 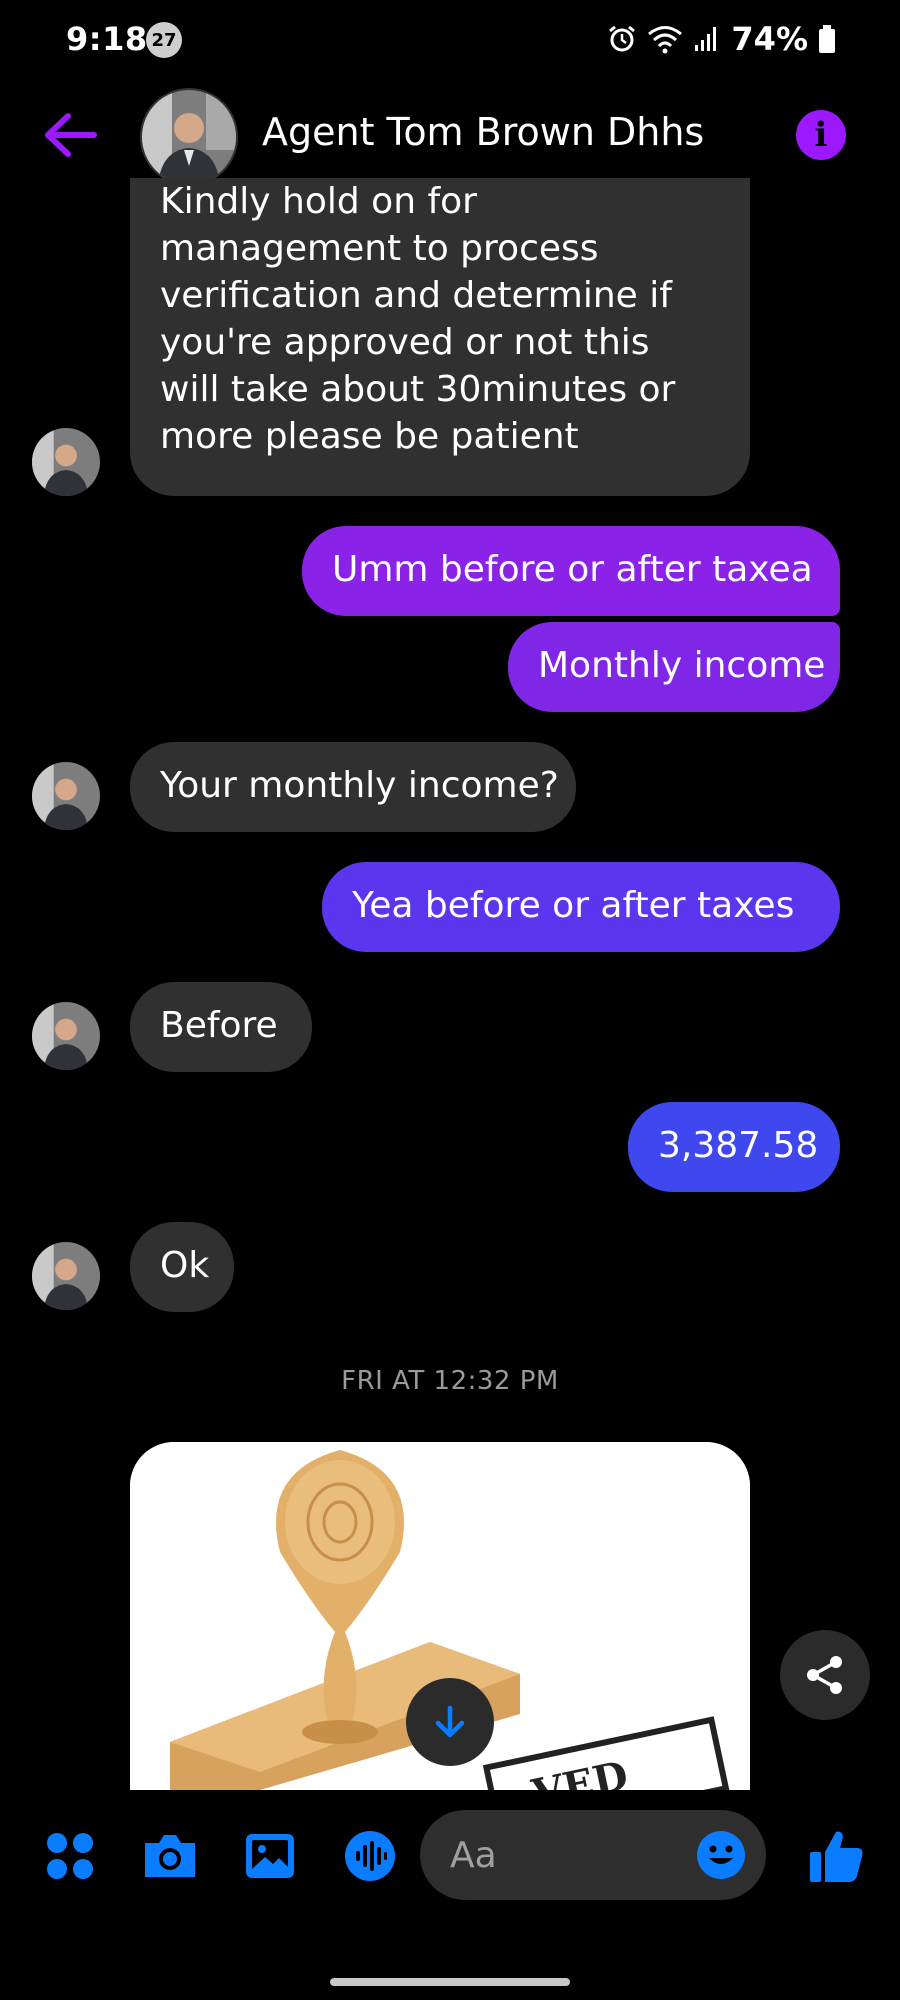 I want to click on message-bubble-outgoing: Monthly income, so click(x=674, y=667).